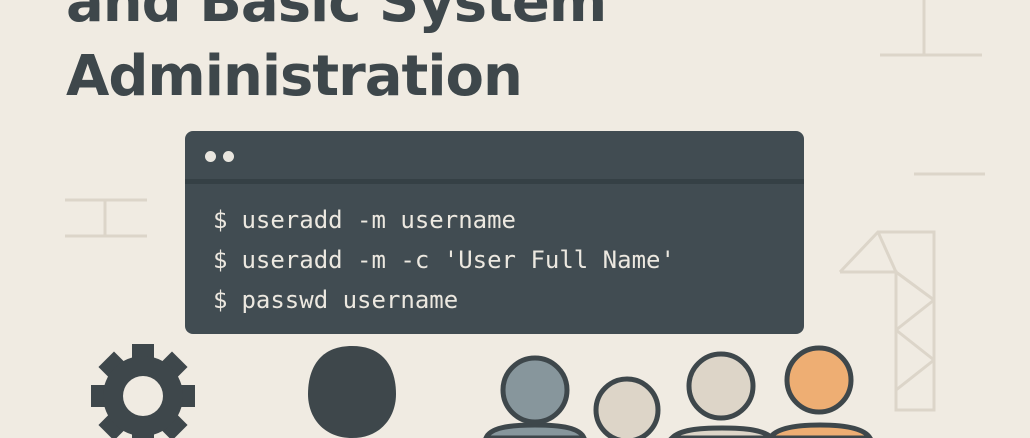  What do you see at coordinates (820, 391) in the screenshot?
I see `user-orange-icon` at bounding box center [820, 391].